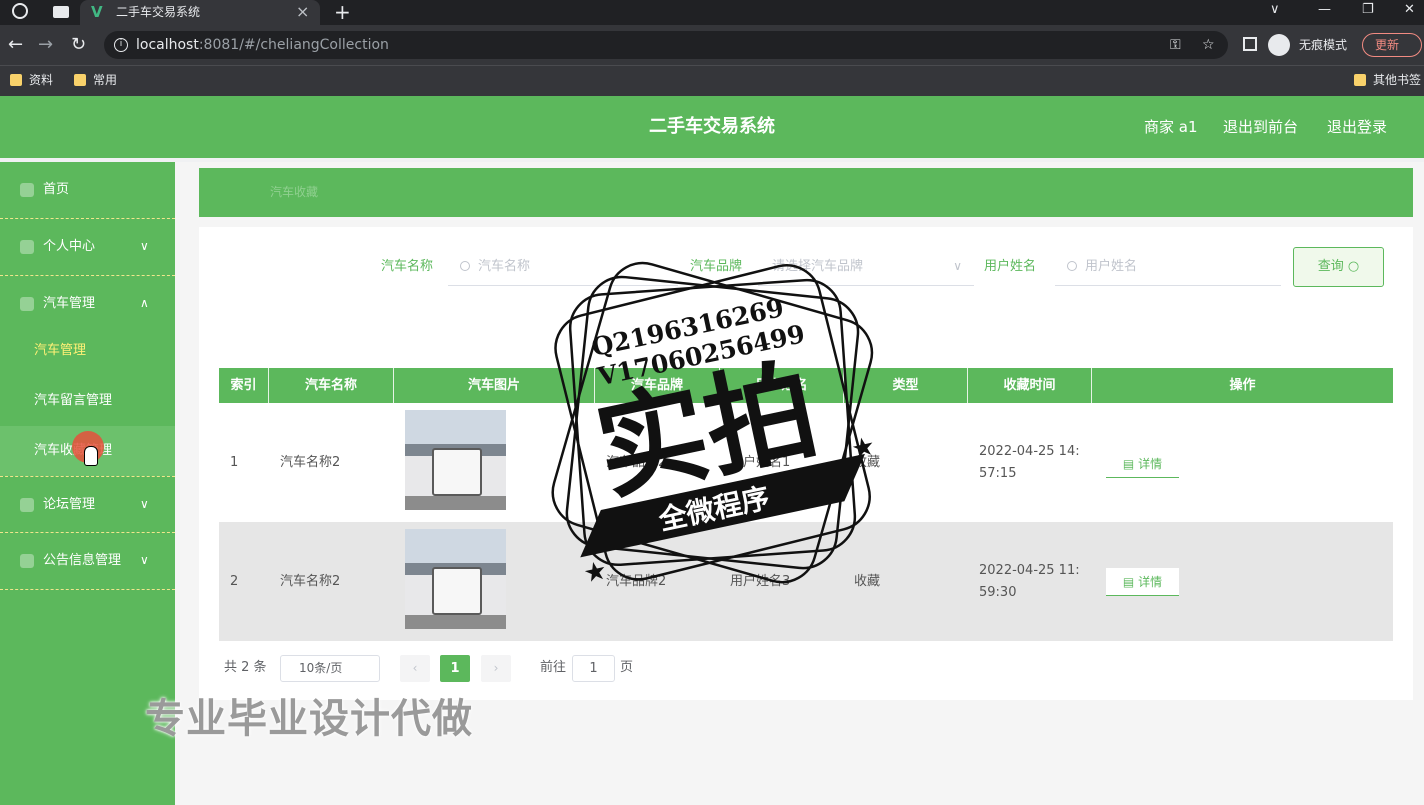 The height and width of the screenshot is (805, 1424). I want to click on sidebar-item-label: 首页, so click(56, 189).